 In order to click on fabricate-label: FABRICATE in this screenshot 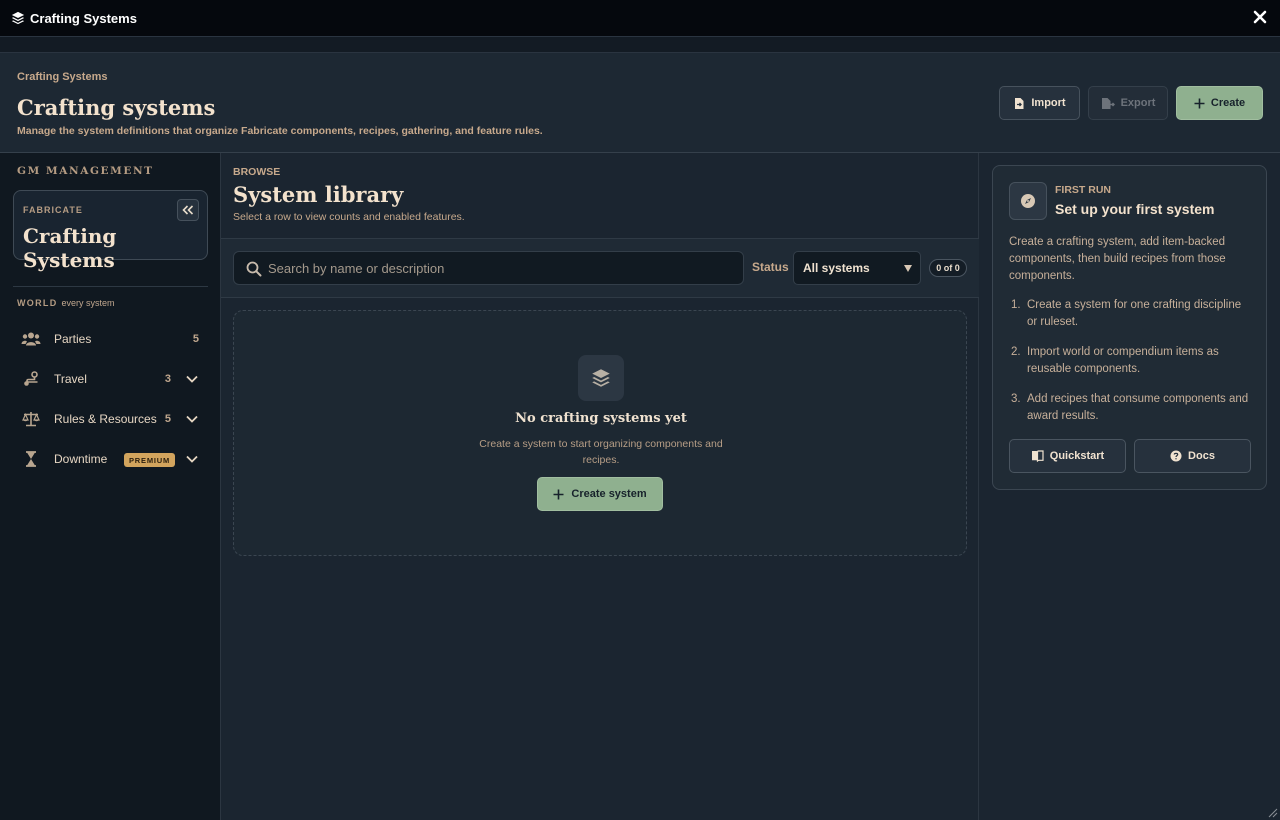, I will do `click(53, 210)`.